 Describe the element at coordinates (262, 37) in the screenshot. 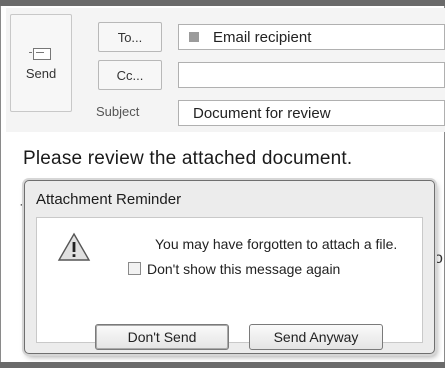

I see `to-field-value: Email recipient` at that location.